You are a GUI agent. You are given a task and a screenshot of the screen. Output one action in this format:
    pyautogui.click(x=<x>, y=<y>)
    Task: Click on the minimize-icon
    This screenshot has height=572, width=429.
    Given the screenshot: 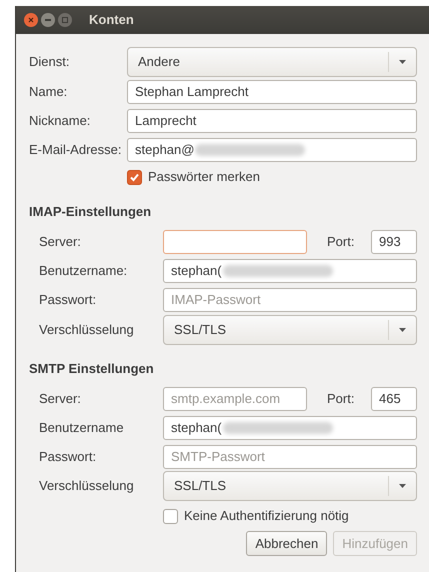 What is the action you would take?
    pyautogui.click(x=48, y=20)
    